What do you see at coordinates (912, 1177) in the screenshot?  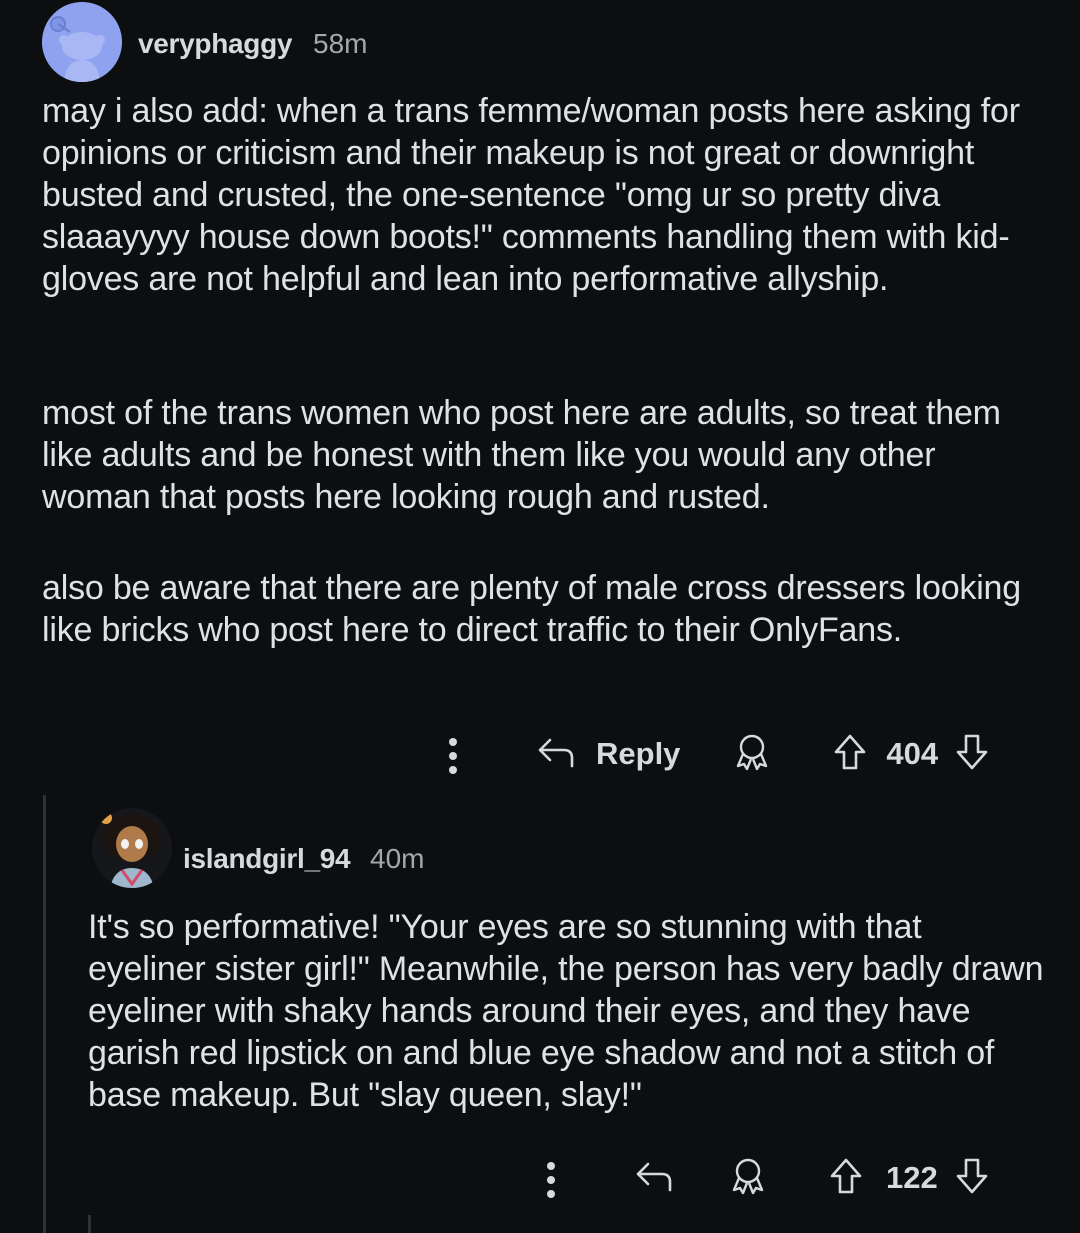 I see `vote-score: 122` at bounding box center [912, 1177].